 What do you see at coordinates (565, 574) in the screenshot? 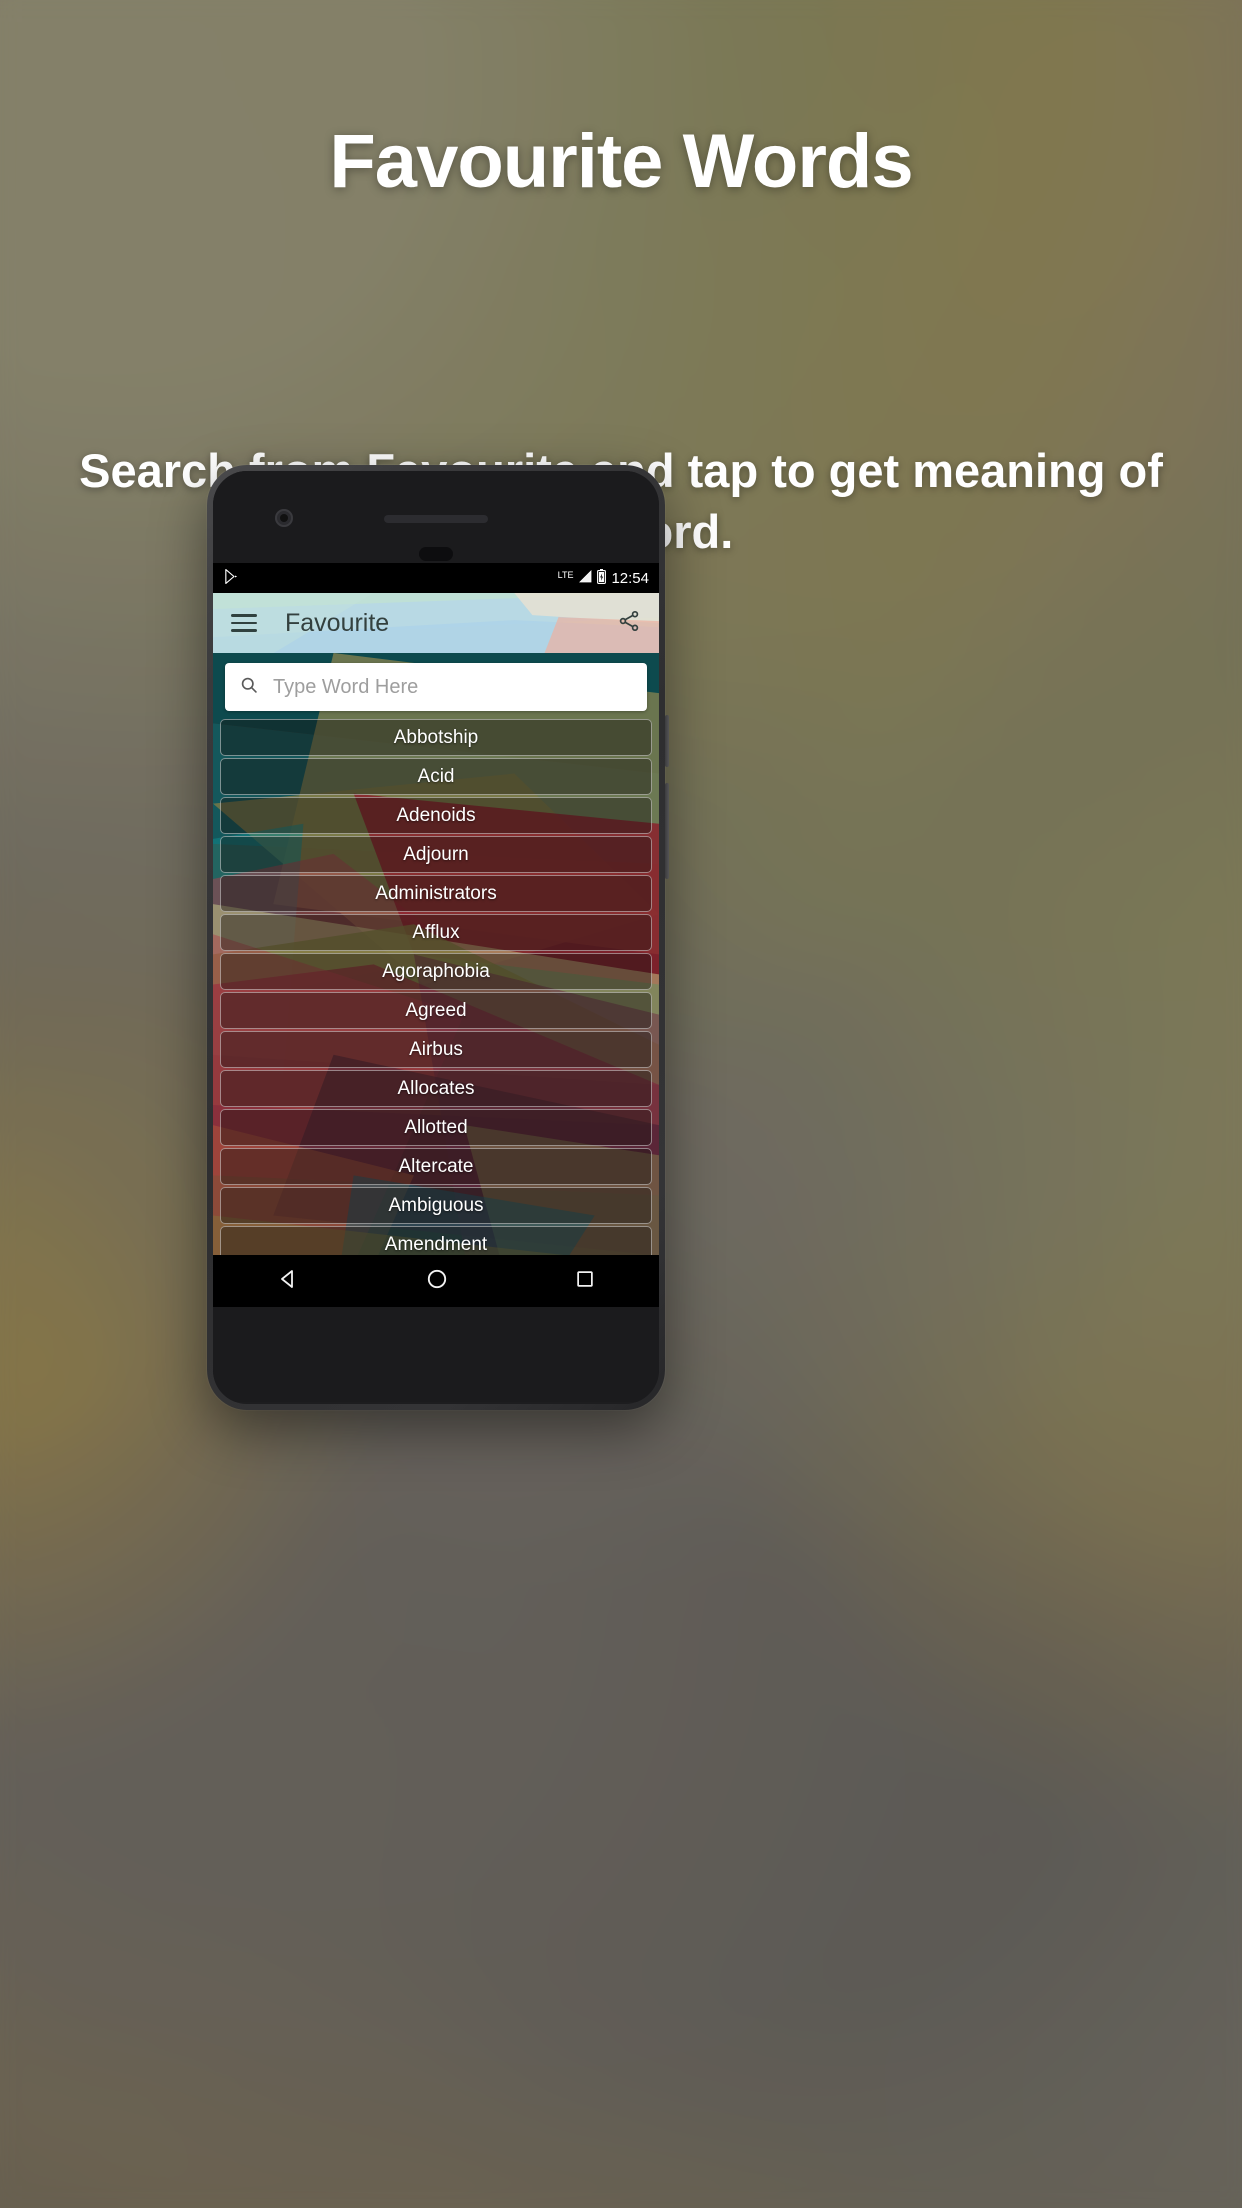
I see `lte-label: LTE` at bounding box center [565, 574].